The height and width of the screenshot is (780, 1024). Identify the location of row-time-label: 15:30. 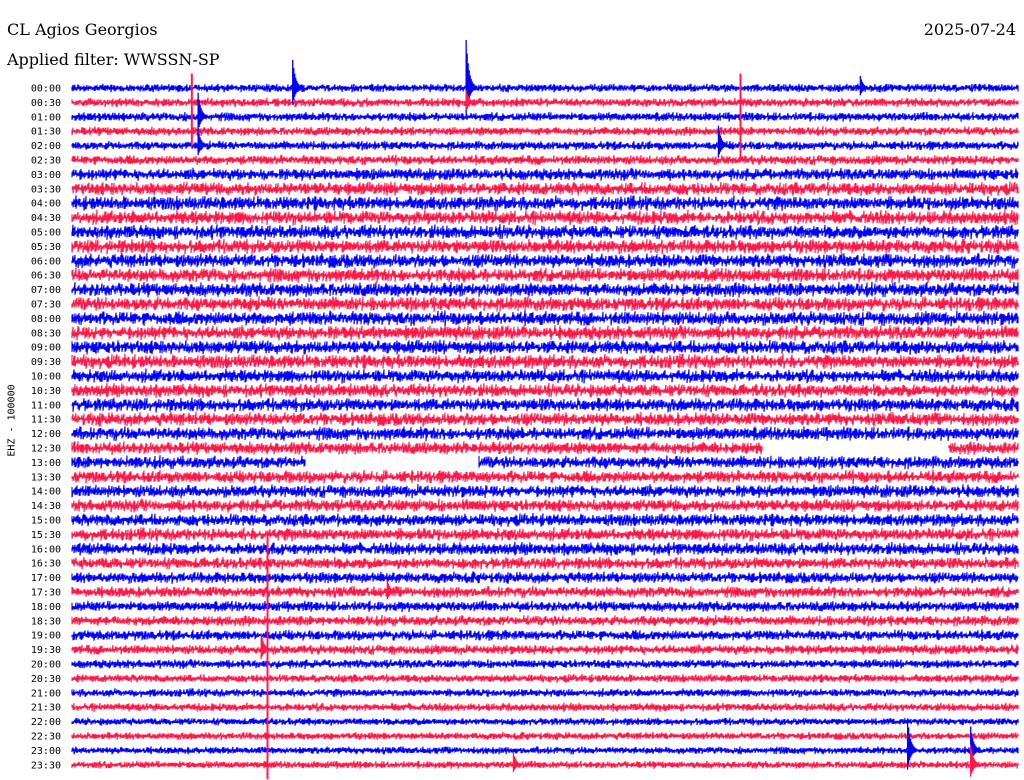
(46, 535).